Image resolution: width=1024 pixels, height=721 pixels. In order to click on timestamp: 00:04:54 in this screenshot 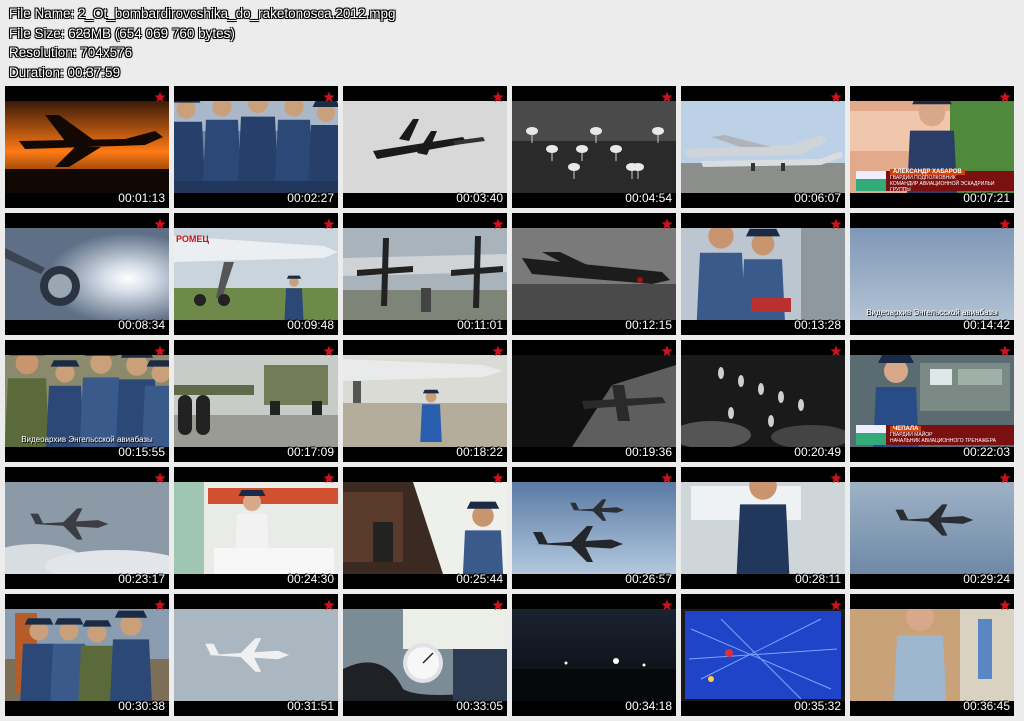, I will do `click(648, 198)`.